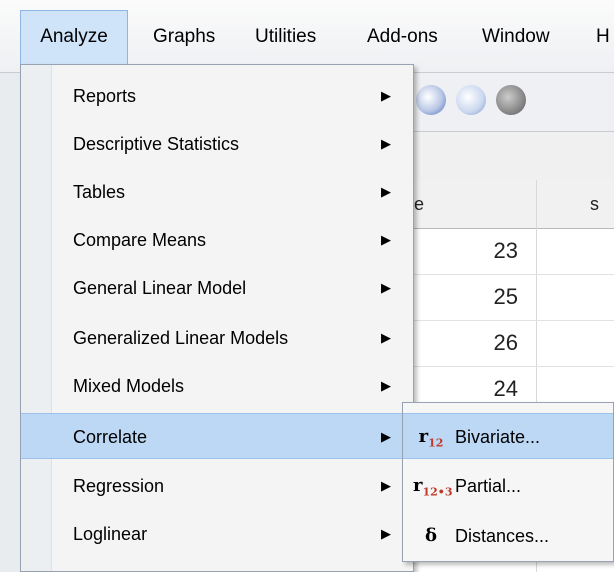  What do you see at coordinates (217, 534) in the screenshot?
I see `menu-item-loglinear: Loglinear ▶` at bounding box center [217, 534].